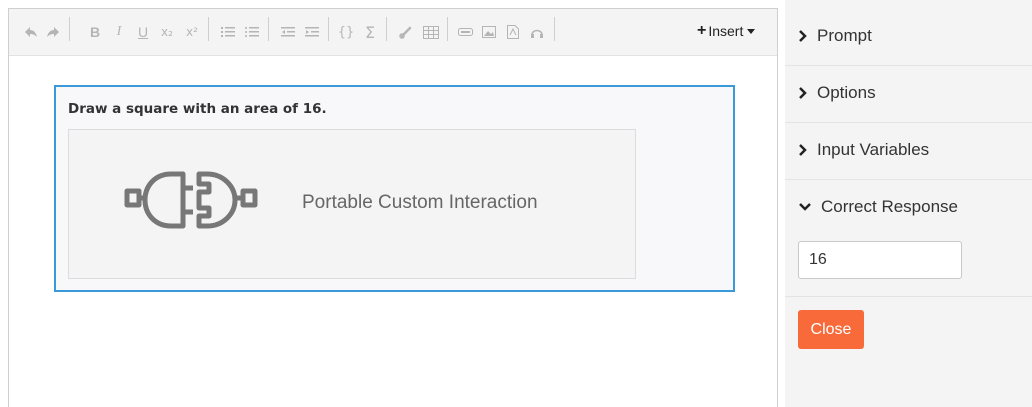 The image size is (1032, 407). I want to click on insert-dropdown: + Insert, so click(726, 31).